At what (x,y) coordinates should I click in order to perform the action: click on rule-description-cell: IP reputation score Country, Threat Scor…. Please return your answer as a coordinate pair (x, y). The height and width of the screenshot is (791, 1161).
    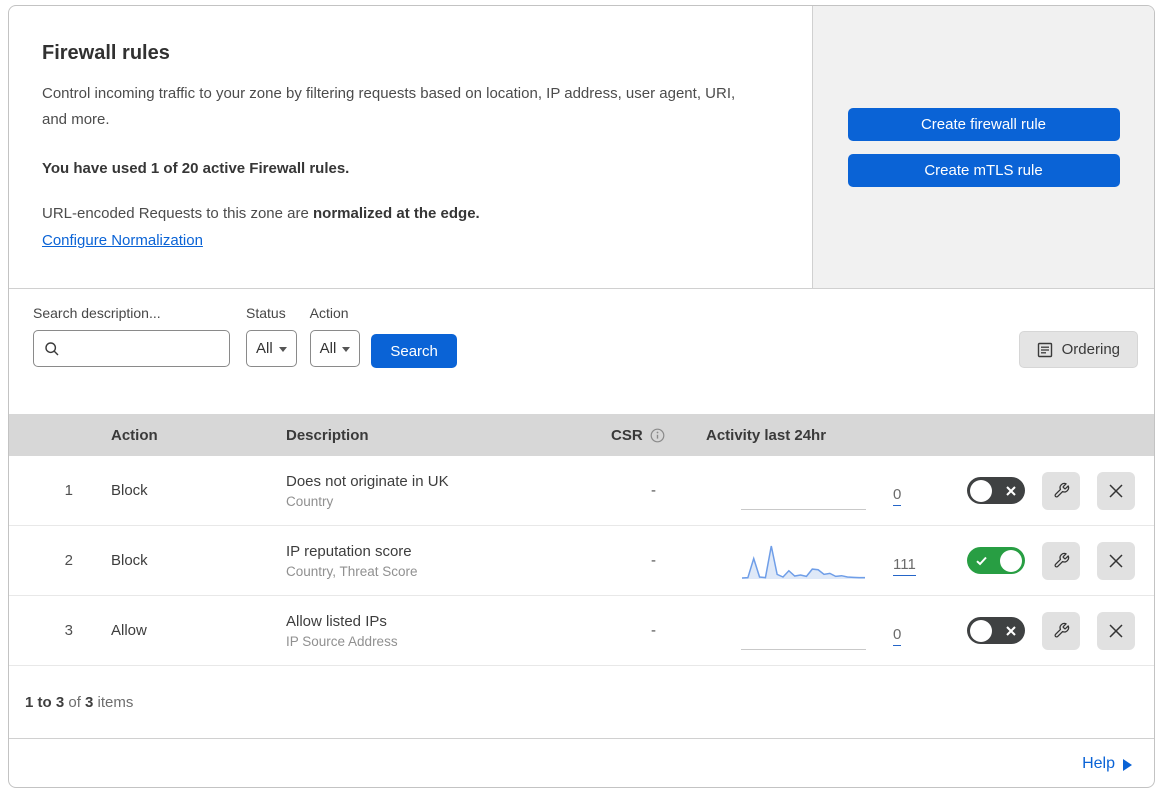
    Looking at the image, I should click on (448, 561).